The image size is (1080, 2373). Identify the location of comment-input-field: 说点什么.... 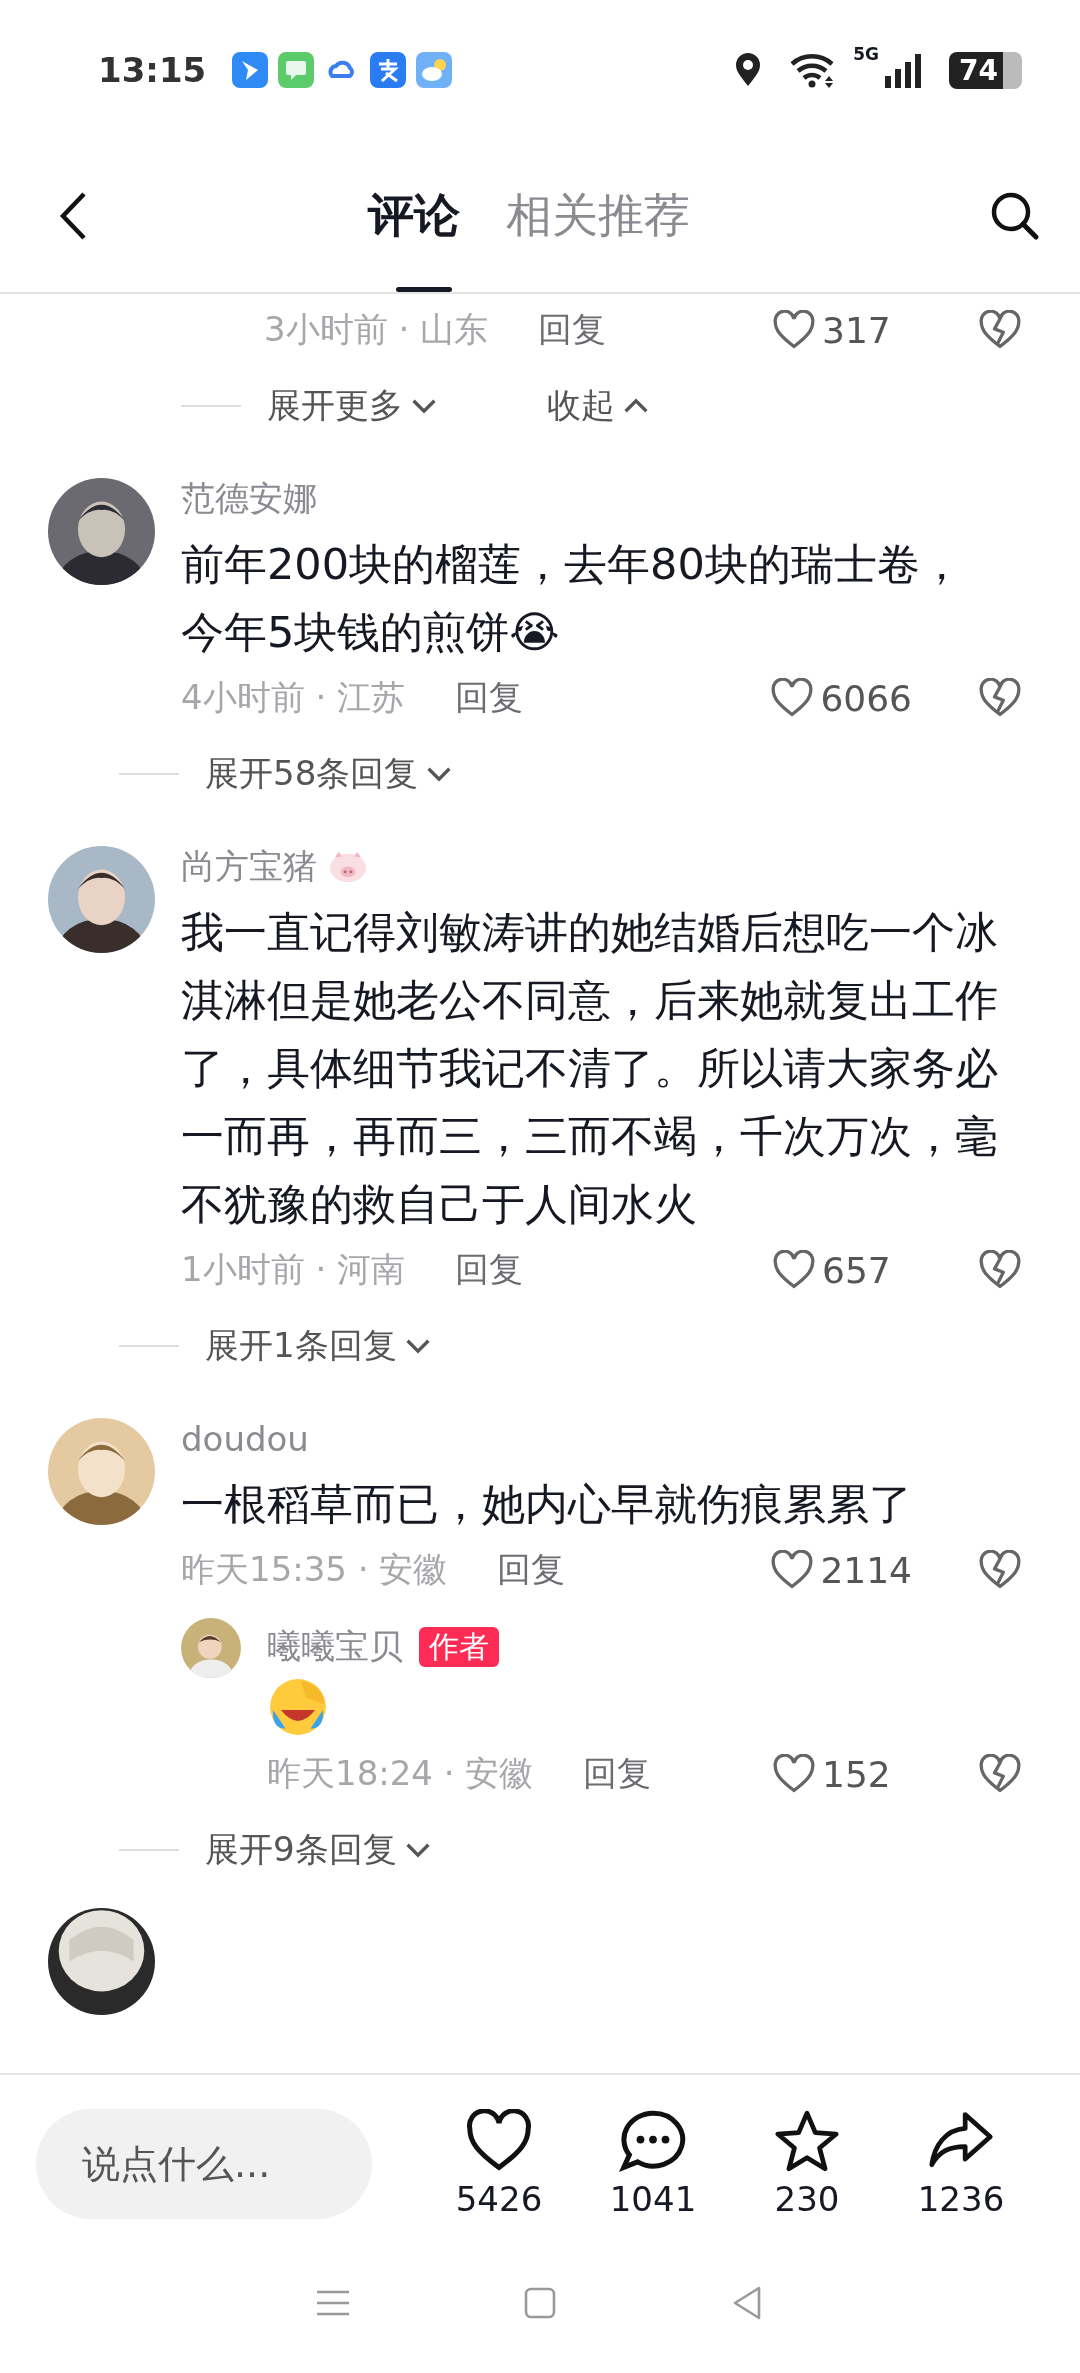
(204, 2164).